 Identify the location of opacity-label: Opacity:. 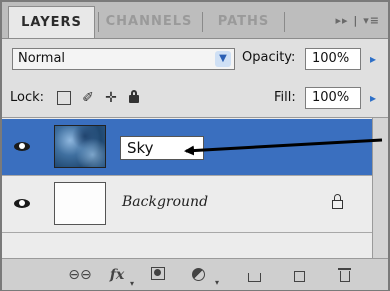
(269, 57).